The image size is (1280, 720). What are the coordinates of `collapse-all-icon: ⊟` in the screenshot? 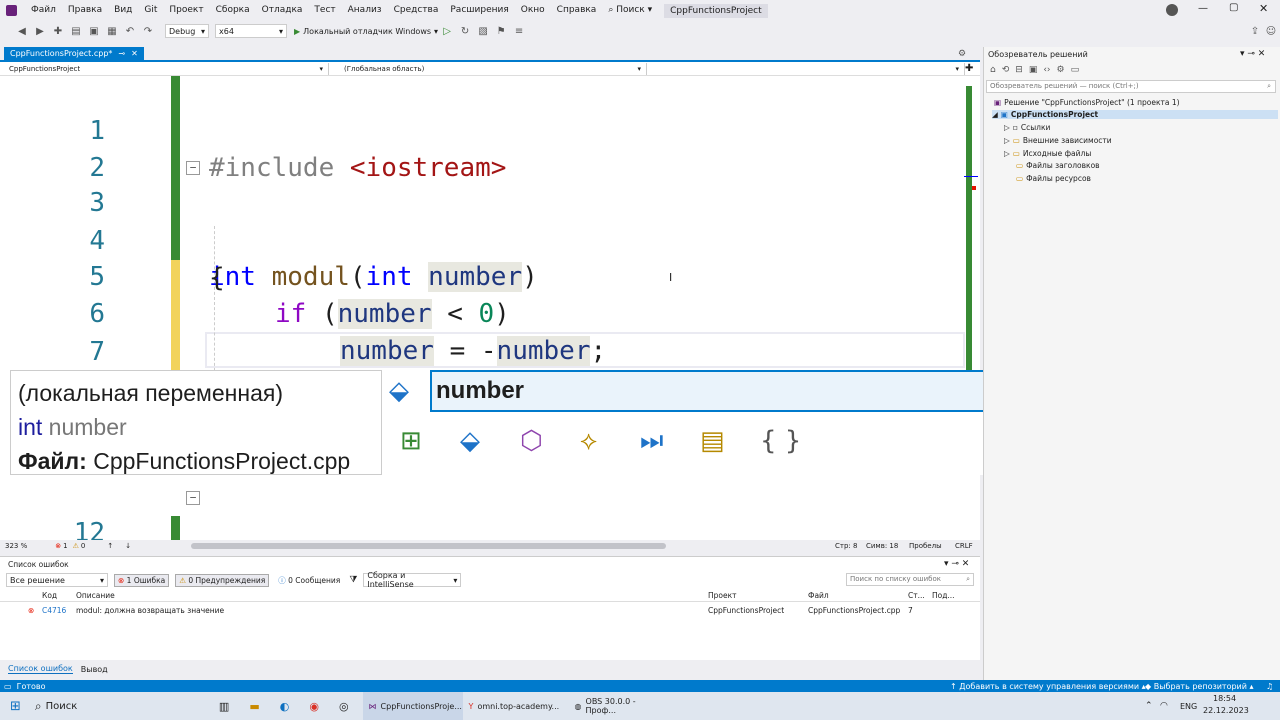 It's located at (1019, 70).